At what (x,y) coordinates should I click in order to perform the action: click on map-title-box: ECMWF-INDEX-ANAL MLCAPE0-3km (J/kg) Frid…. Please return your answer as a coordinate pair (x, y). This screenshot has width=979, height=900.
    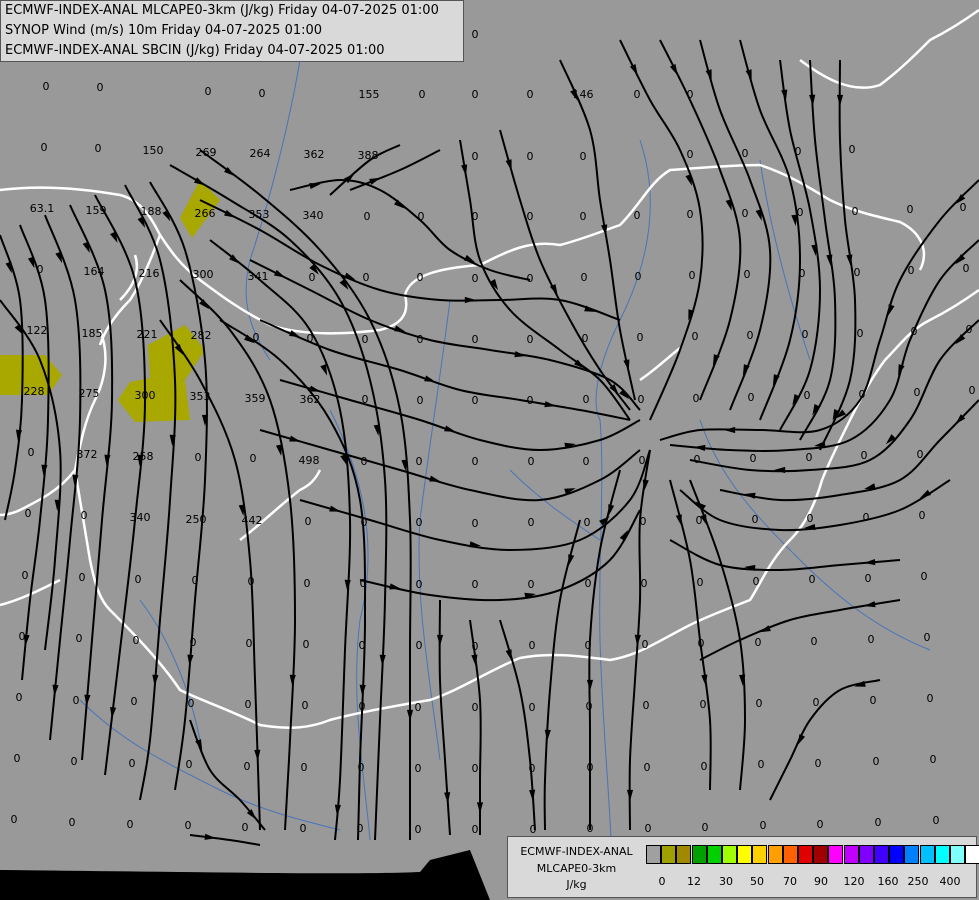
    Looking at the image, I should click on (232, 31).